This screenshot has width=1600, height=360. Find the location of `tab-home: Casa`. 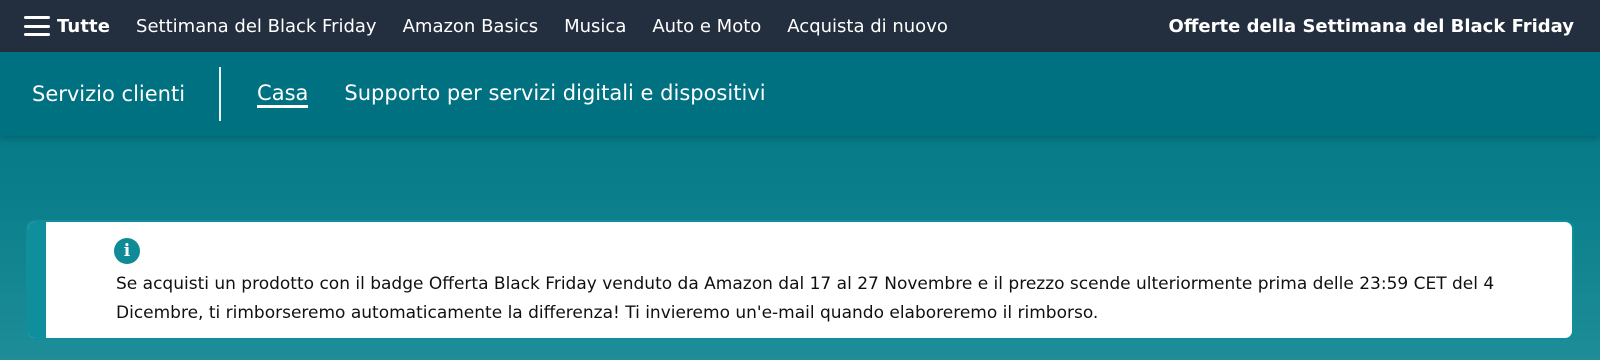

tab-home: Casa is located at coordinates (283, 94).